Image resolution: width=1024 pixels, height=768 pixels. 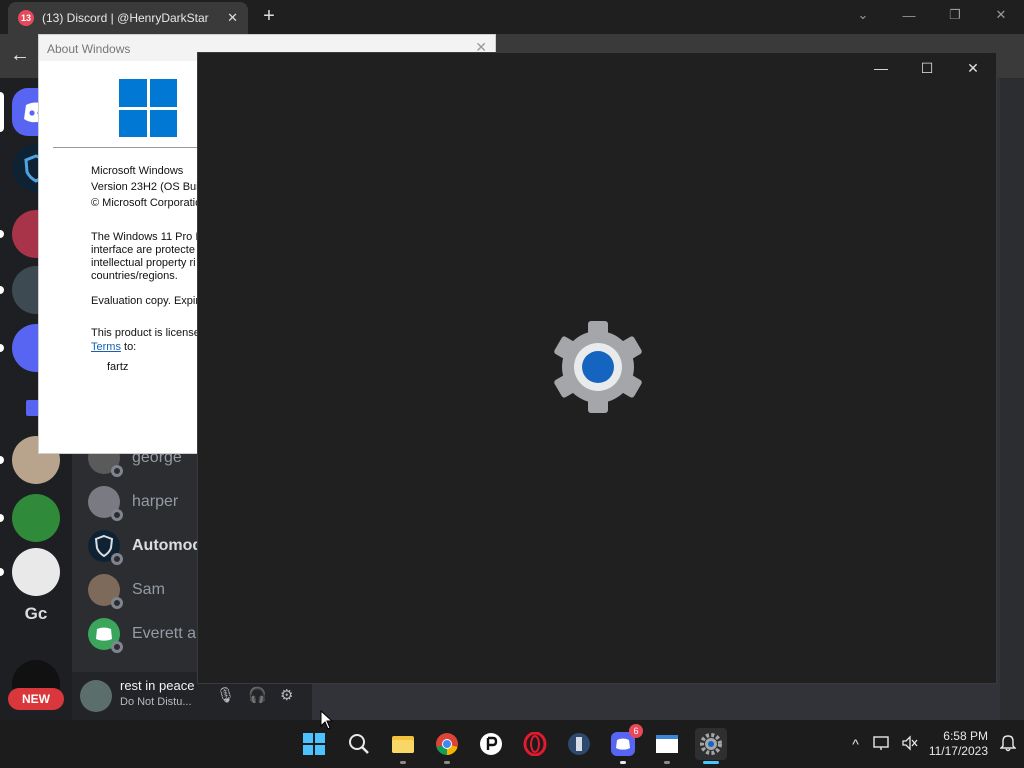 I want to click on tab-title: (13) Discord | @HenryDarkStar, so click(x=125, y=18).